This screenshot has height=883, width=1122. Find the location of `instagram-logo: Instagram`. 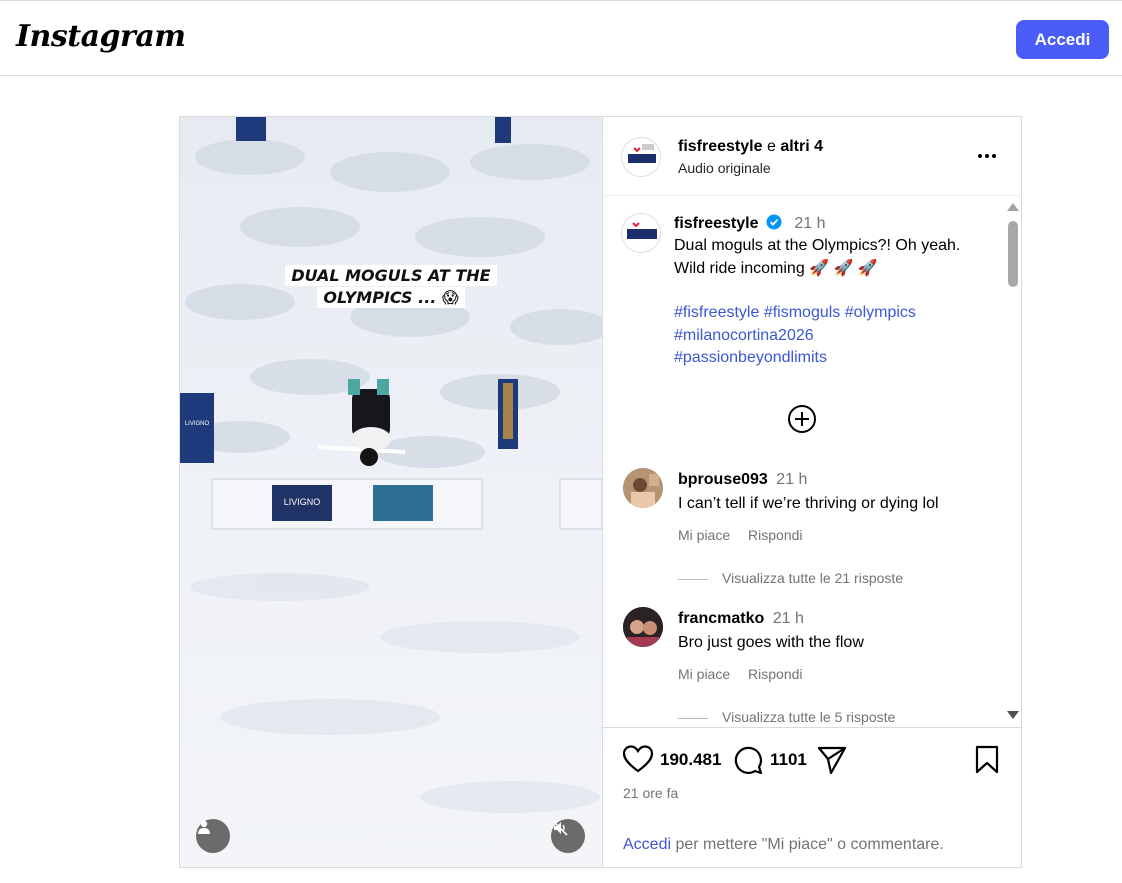

instagram-logo: Instagram is located at coordinates (101, 36).